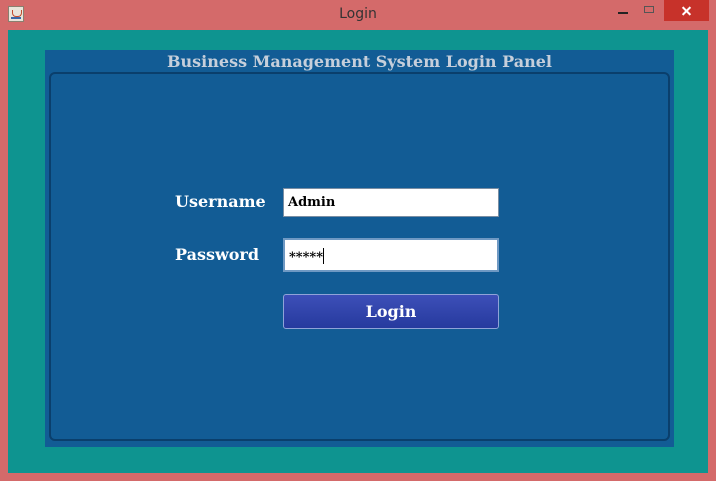  Describe the element at coordinates (623, 11) in the screenshot. I see `minimize-icon` at that location.